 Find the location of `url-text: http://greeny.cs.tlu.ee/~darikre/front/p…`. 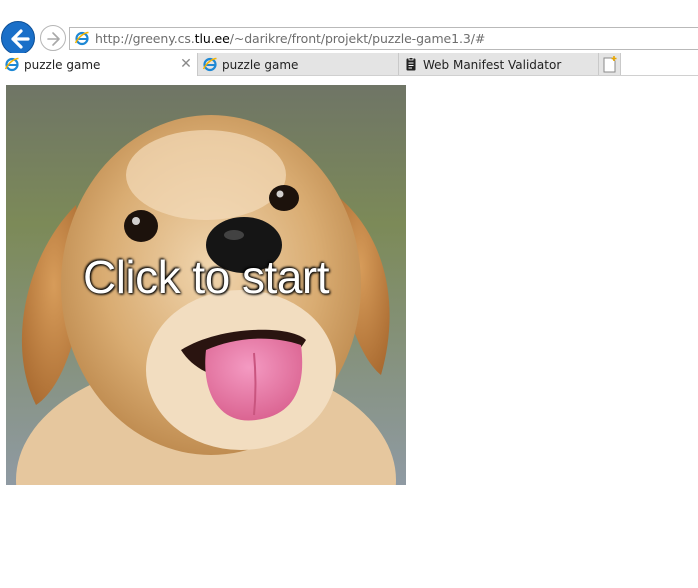

url-text: http://greeny.cs.tlu.ee/~darikre/front/p… is located at coordinates (290, 38).